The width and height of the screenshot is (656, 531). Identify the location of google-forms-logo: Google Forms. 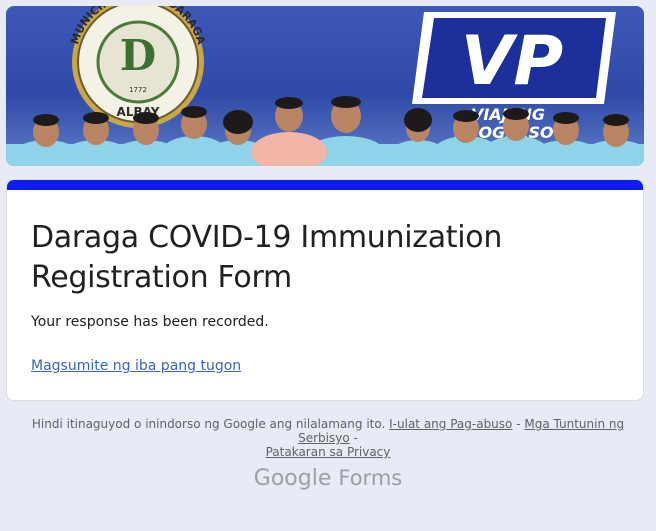
(328, 478).